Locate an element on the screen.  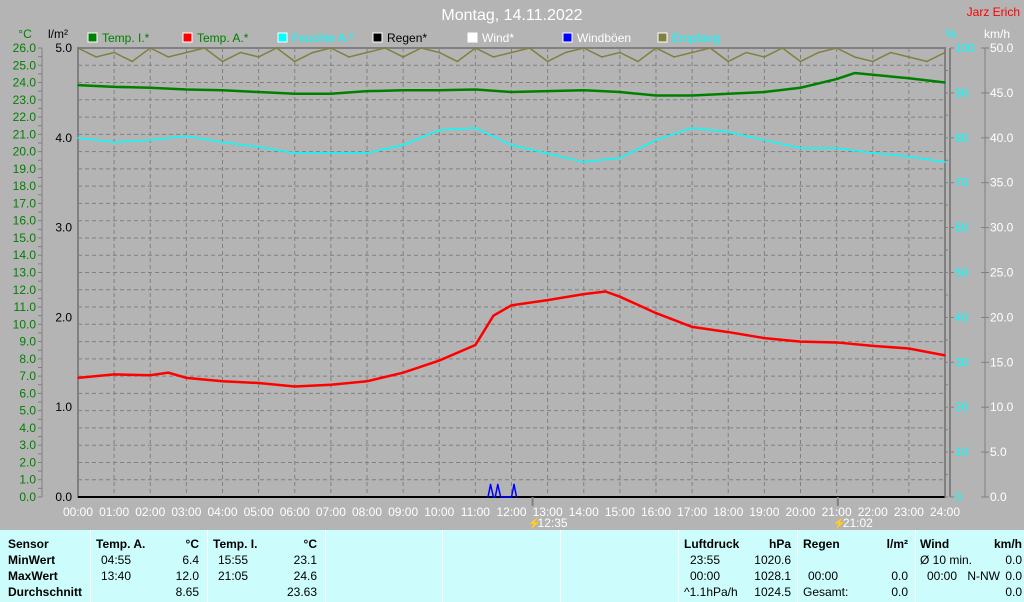
rain-max: 0.0 is located at coordinates (899, 576).